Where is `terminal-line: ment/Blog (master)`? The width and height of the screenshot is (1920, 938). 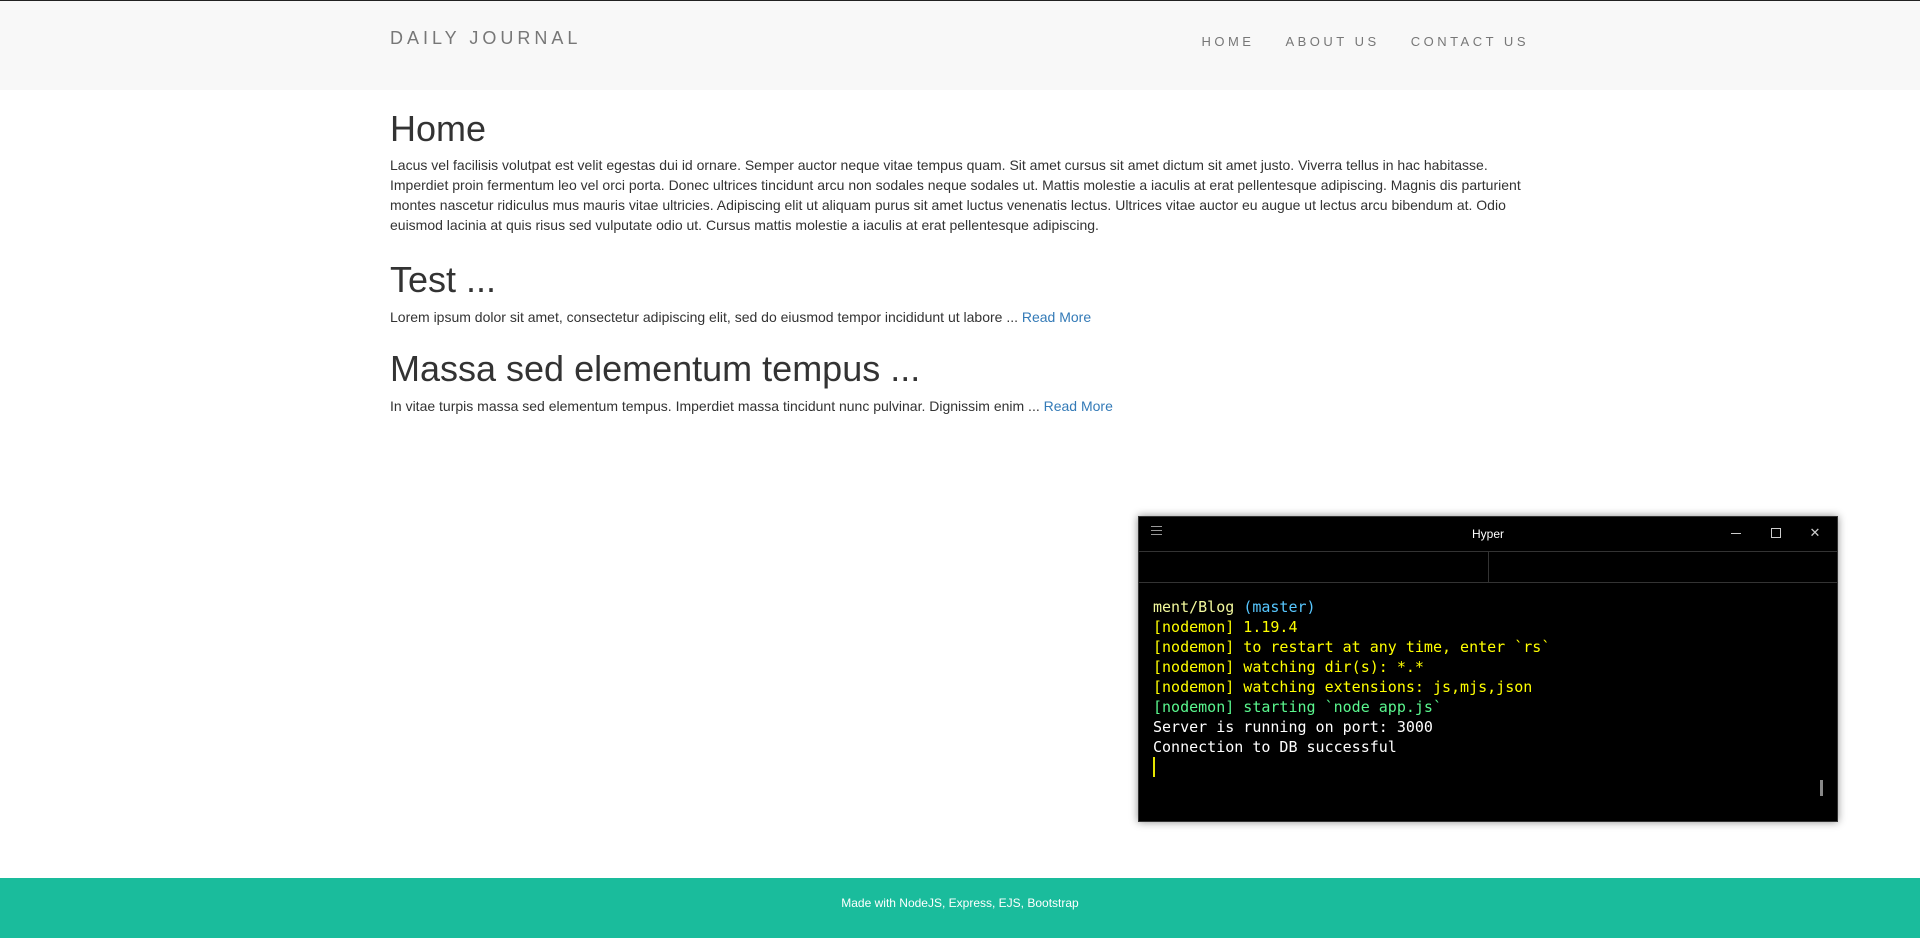 terminal-line: ment/Blog (master) is located at coordinates (1488, 607).